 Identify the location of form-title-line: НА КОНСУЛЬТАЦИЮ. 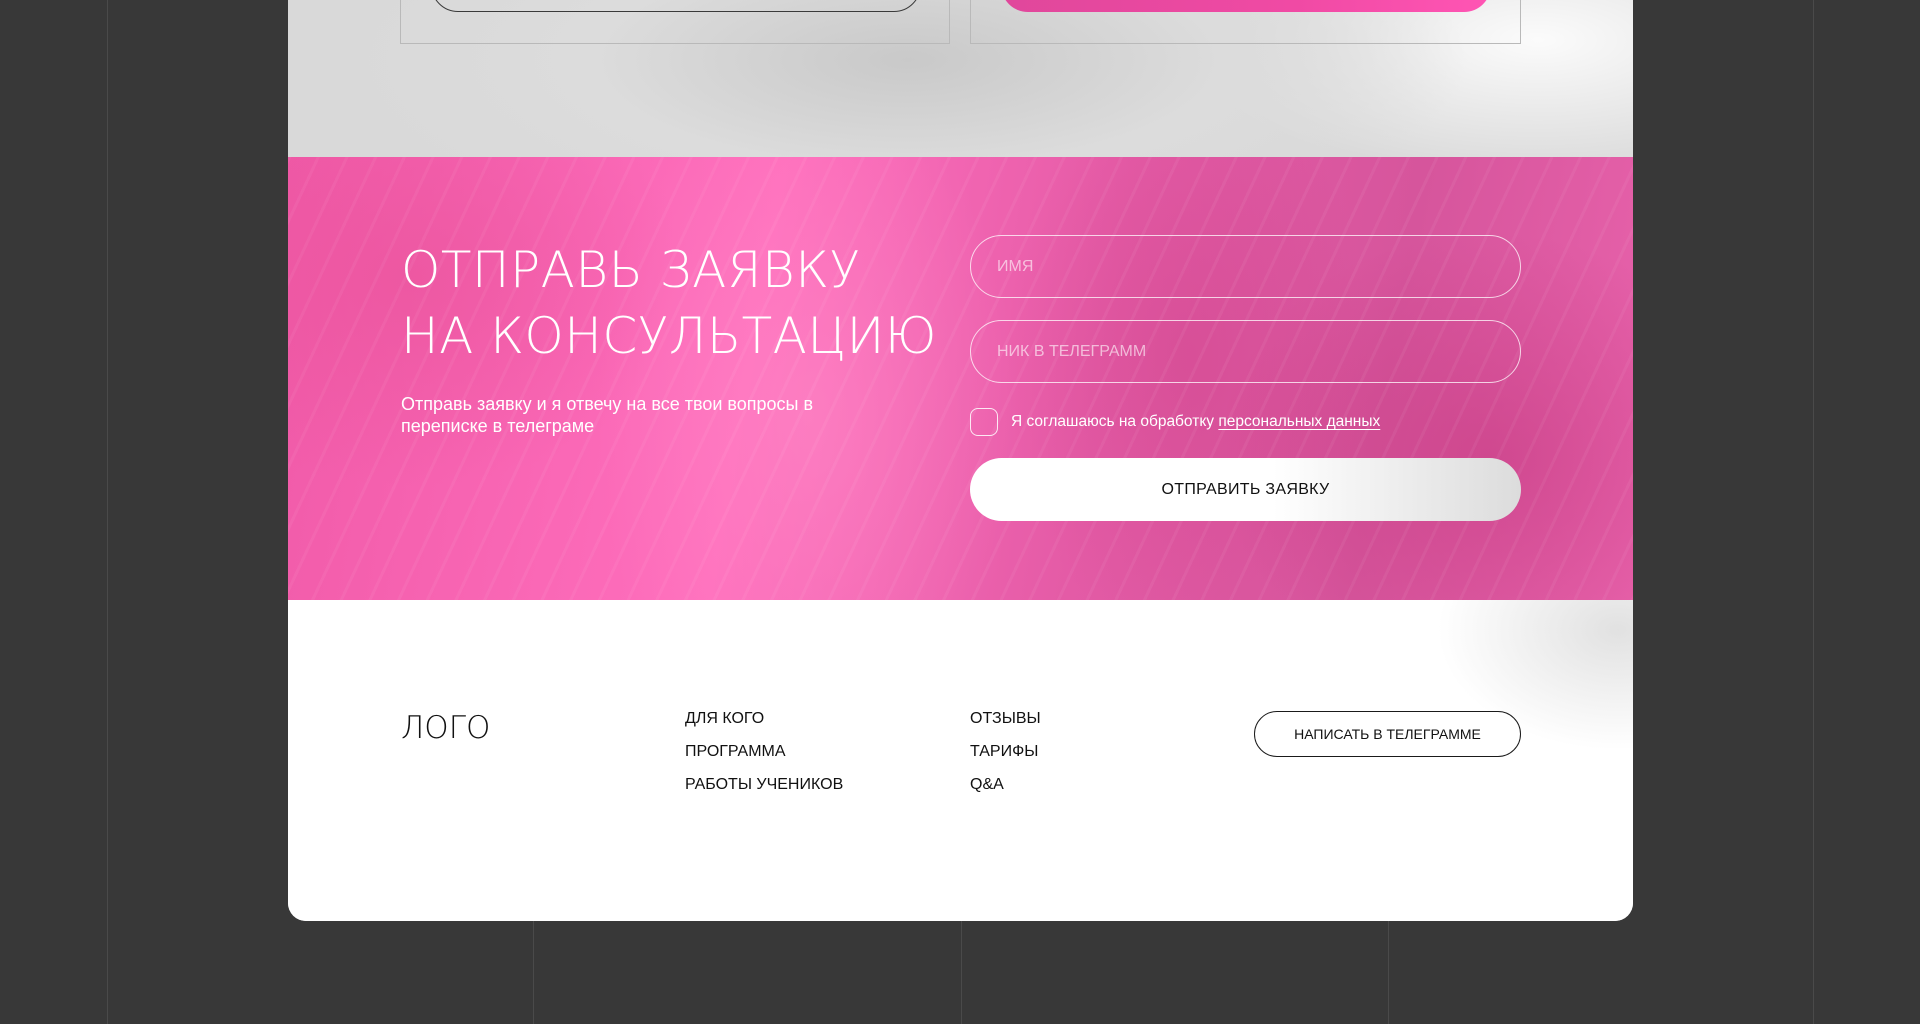
(669, 336).